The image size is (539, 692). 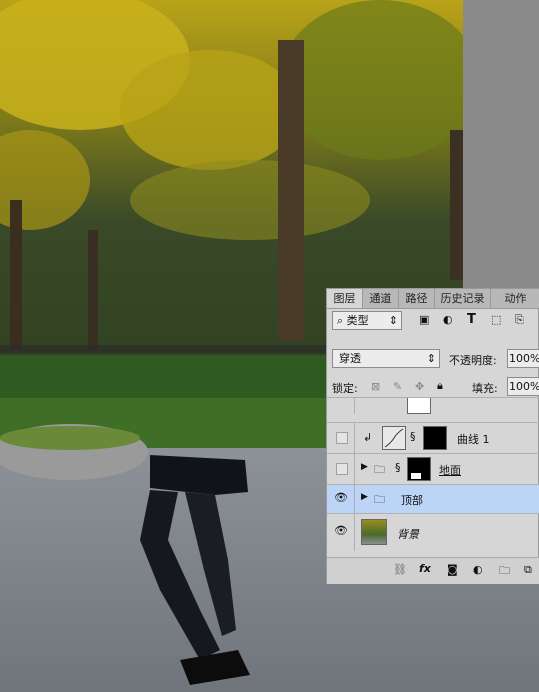 I want to click on layer-name: 背景, so click(x=408, y=534).